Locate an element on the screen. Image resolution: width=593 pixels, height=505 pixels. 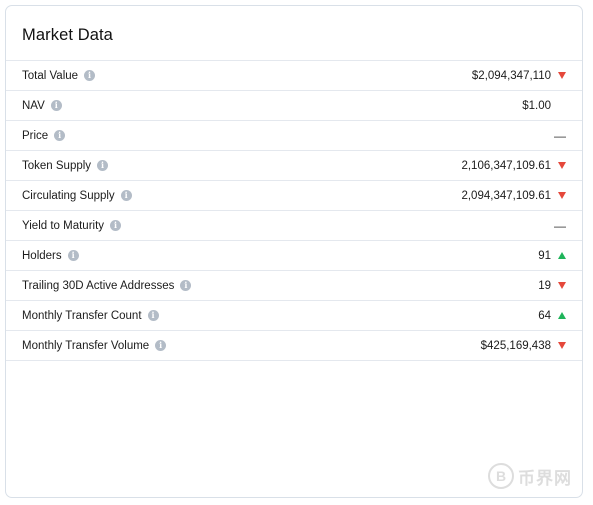
row-value-group: 91 is located at coordinates (552, 255).